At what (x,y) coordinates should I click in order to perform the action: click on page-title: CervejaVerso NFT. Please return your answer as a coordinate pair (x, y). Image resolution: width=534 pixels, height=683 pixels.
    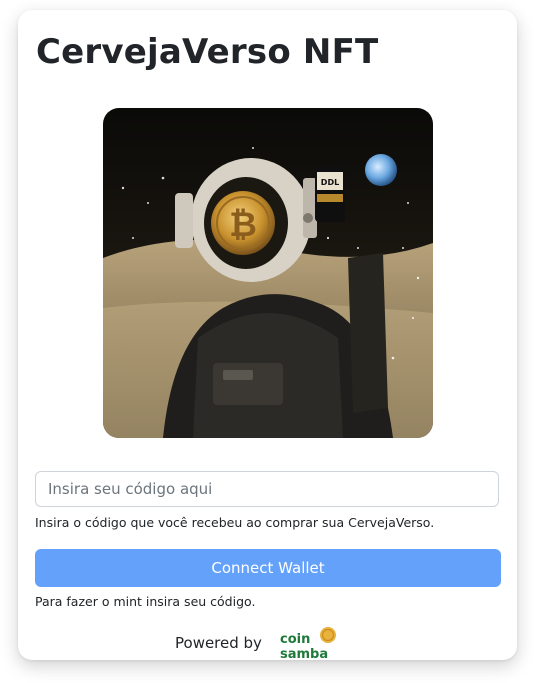
    Looking at the image, I should click on (207, 52).